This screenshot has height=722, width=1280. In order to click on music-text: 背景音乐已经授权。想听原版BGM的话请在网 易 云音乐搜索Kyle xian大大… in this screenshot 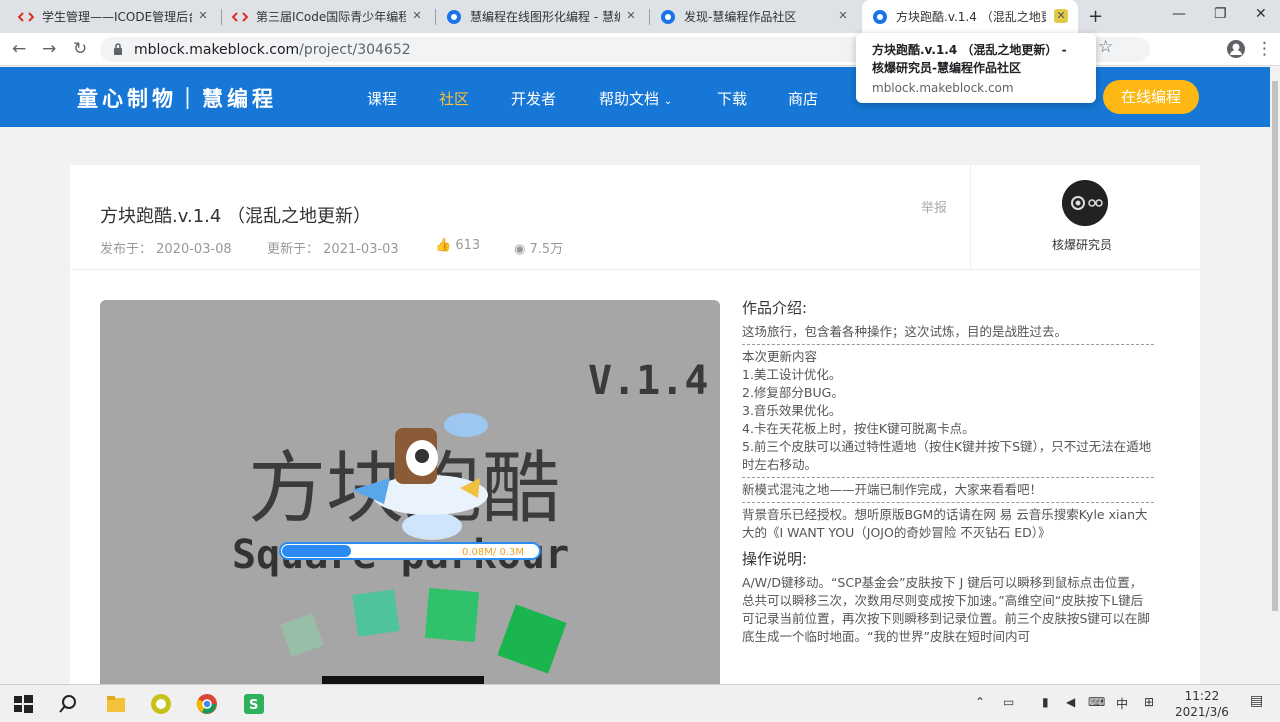, I will do `click(945, 523)`.